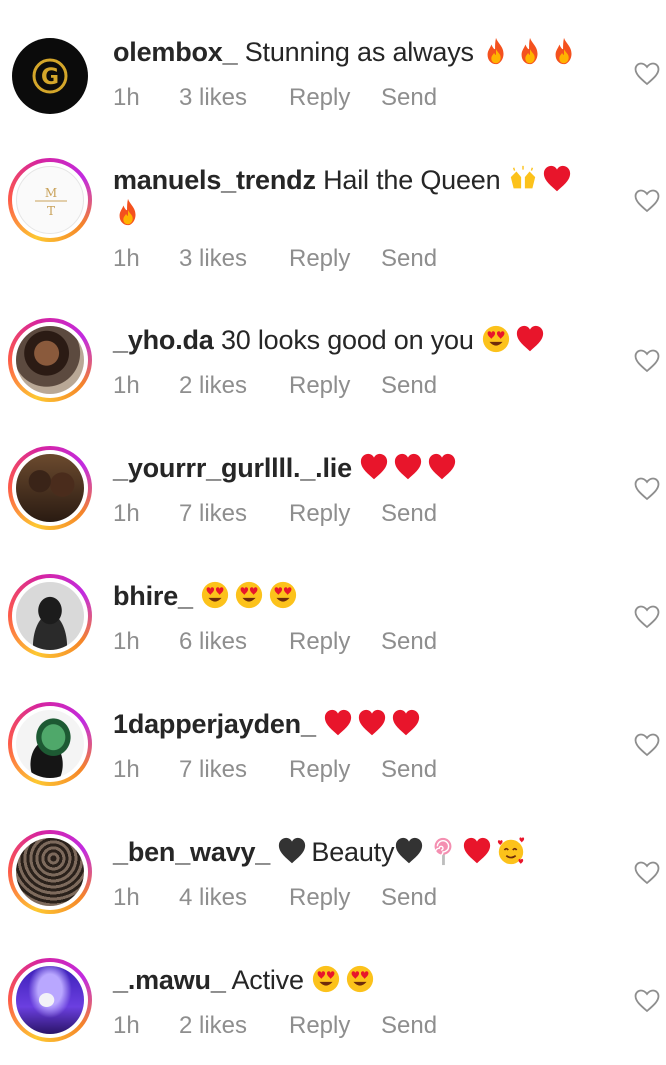  Describe the element at coordinates (525, 179) in the screenshot. I see `raised-hands-icon` at that location.